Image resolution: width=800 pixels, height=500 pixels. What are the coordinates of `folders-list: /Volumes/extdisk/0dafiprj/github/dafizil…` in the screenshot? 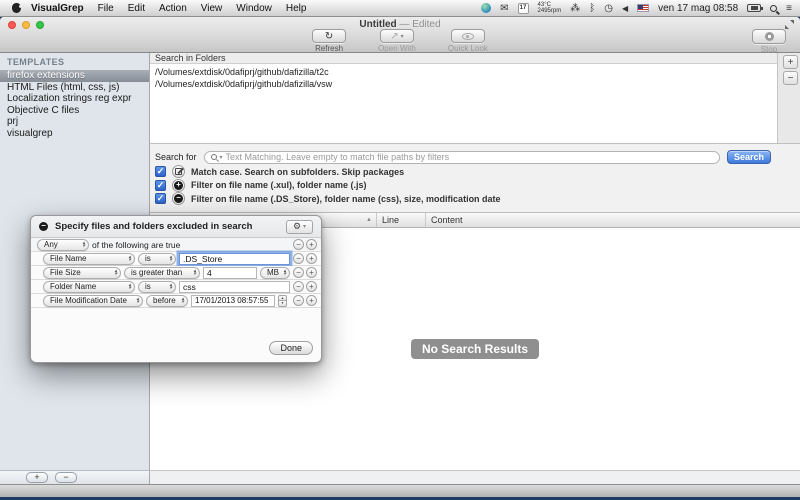 It's located at (464, 103).